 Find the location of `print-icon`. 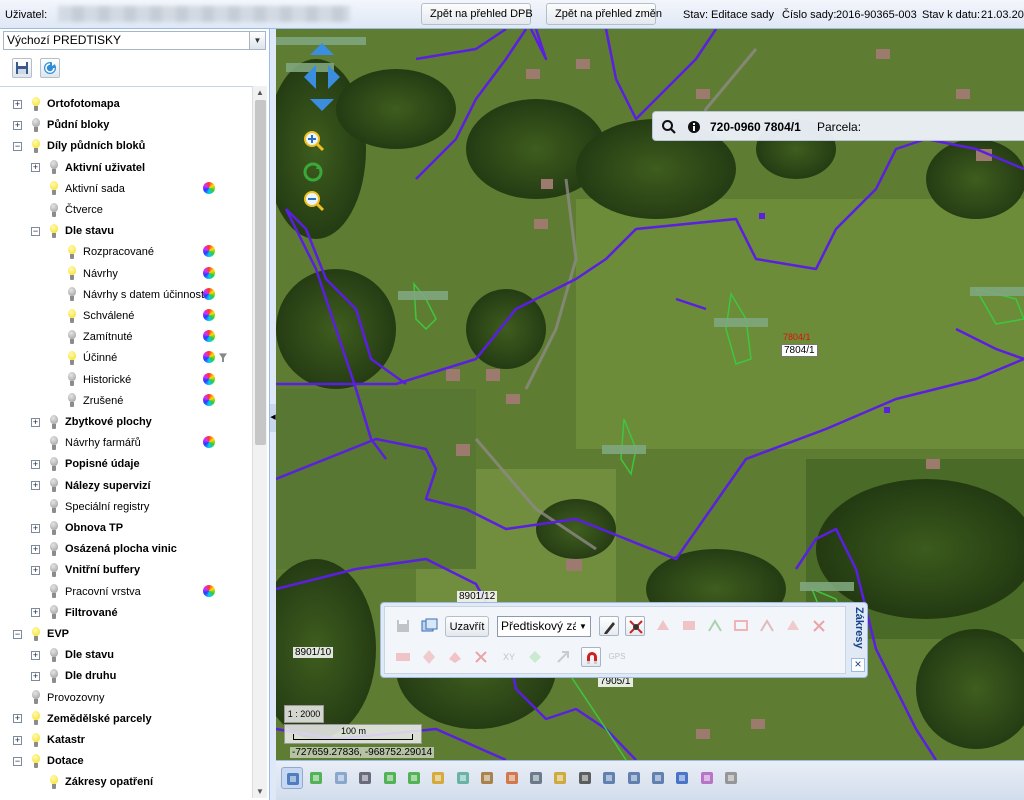

print-icon is located at coordinates (609, 778).